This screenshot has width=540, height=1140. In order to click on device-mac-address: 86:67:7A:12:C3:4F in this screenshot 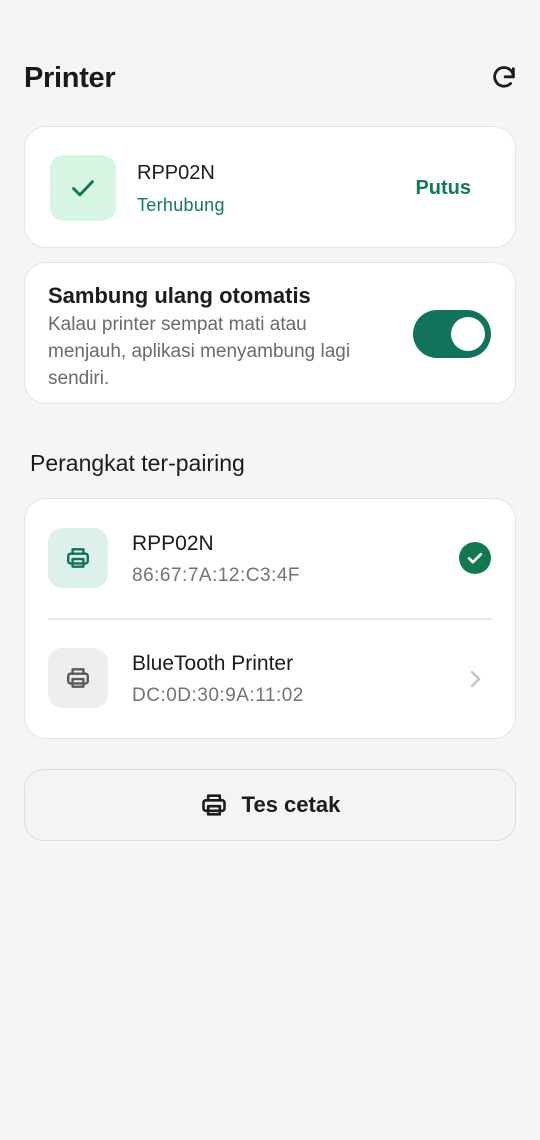, I will do `click(216, 575)`.